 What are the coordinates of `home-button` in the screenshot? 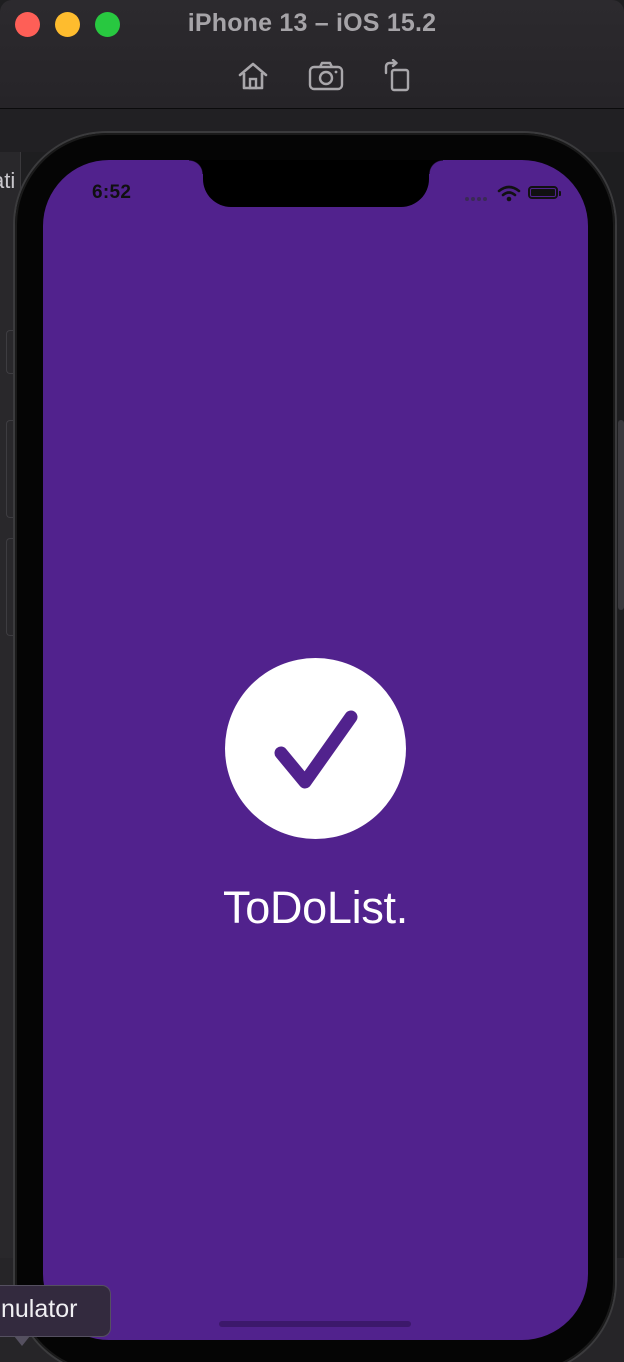 It's located at (253, 76).